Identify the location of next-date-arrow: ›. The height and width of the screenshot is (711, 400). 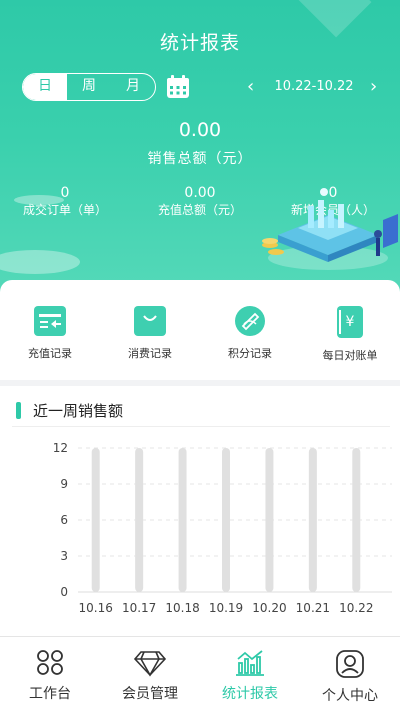
(373, 86).